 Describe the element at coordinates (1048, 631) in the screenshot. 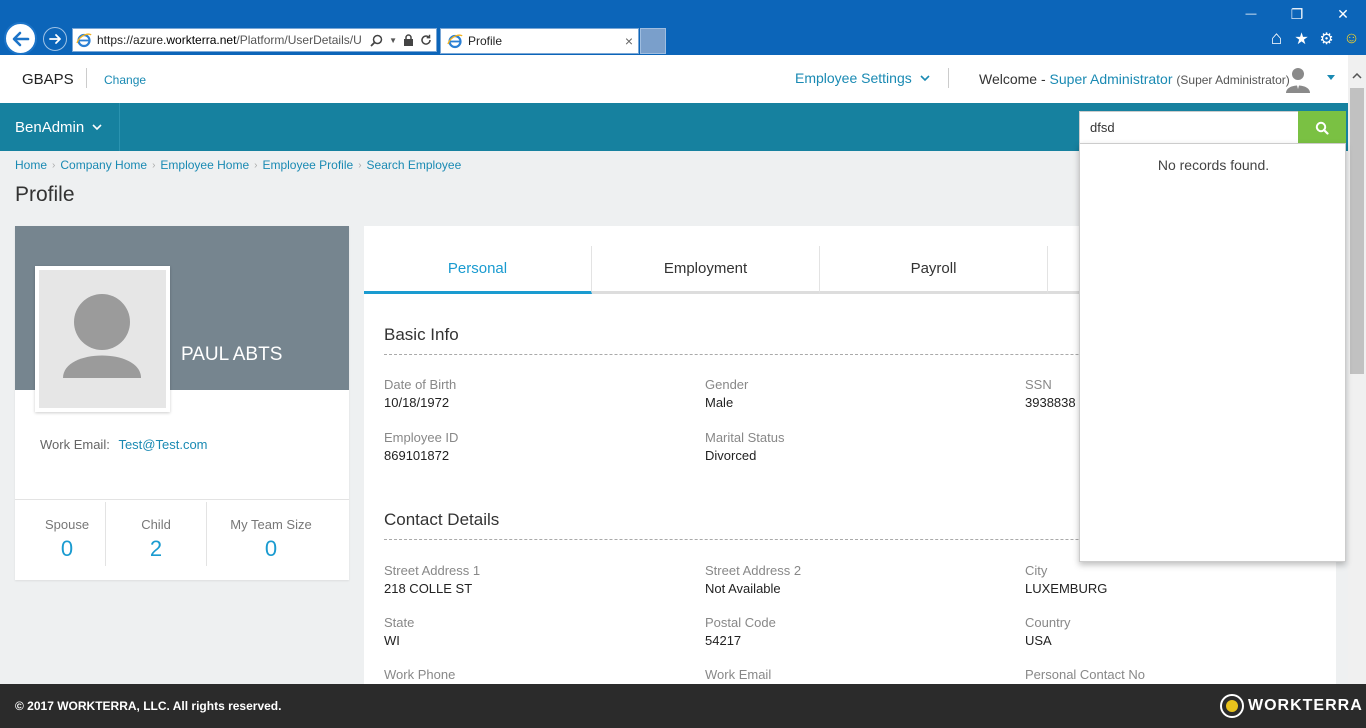

I see `field-country: Country USA` at that location.